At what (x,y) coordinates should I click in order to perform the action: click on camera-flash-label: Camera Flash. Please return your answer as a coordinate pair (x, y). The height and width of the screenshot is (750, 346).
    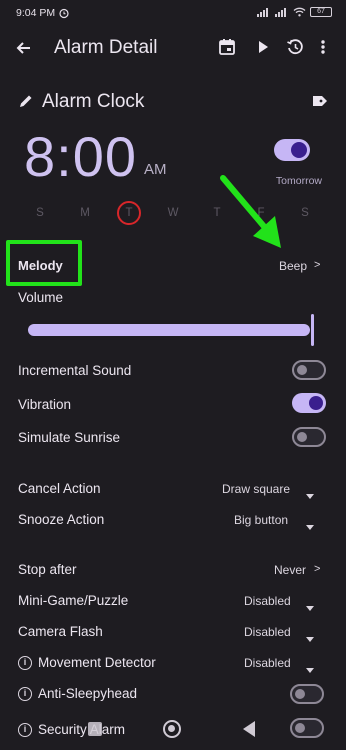
    Looking at the image, I should click on (60, 631).